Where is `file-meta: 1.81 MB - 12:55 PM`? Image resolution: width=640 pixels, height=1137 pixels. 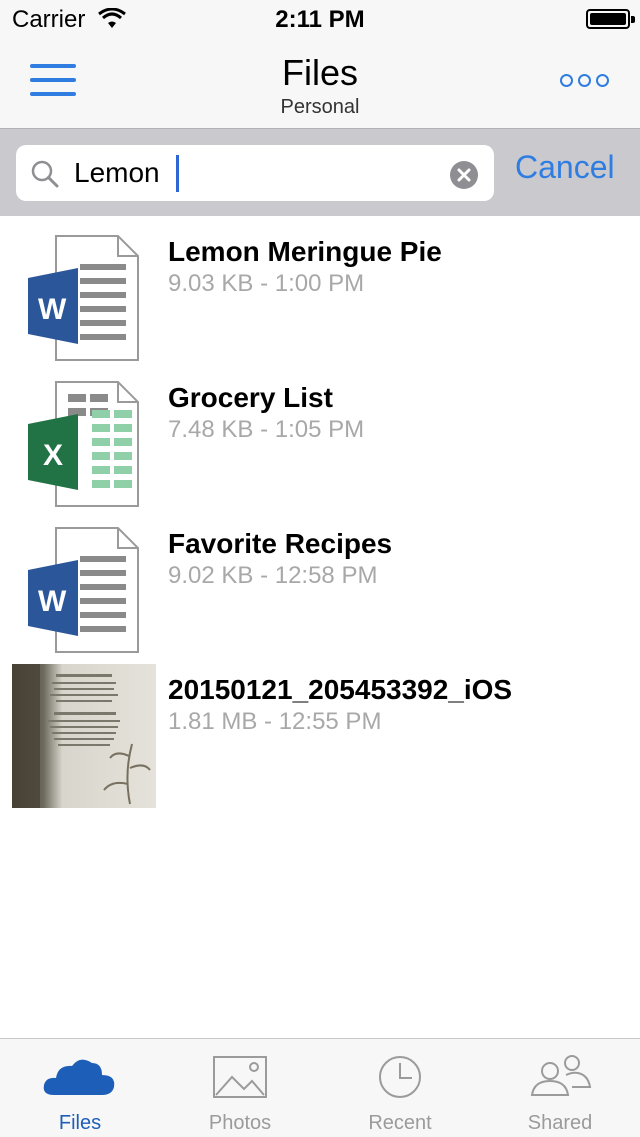 file-meta: 1.81 MB - 12:55 PM is located at coordinates (275, 721).